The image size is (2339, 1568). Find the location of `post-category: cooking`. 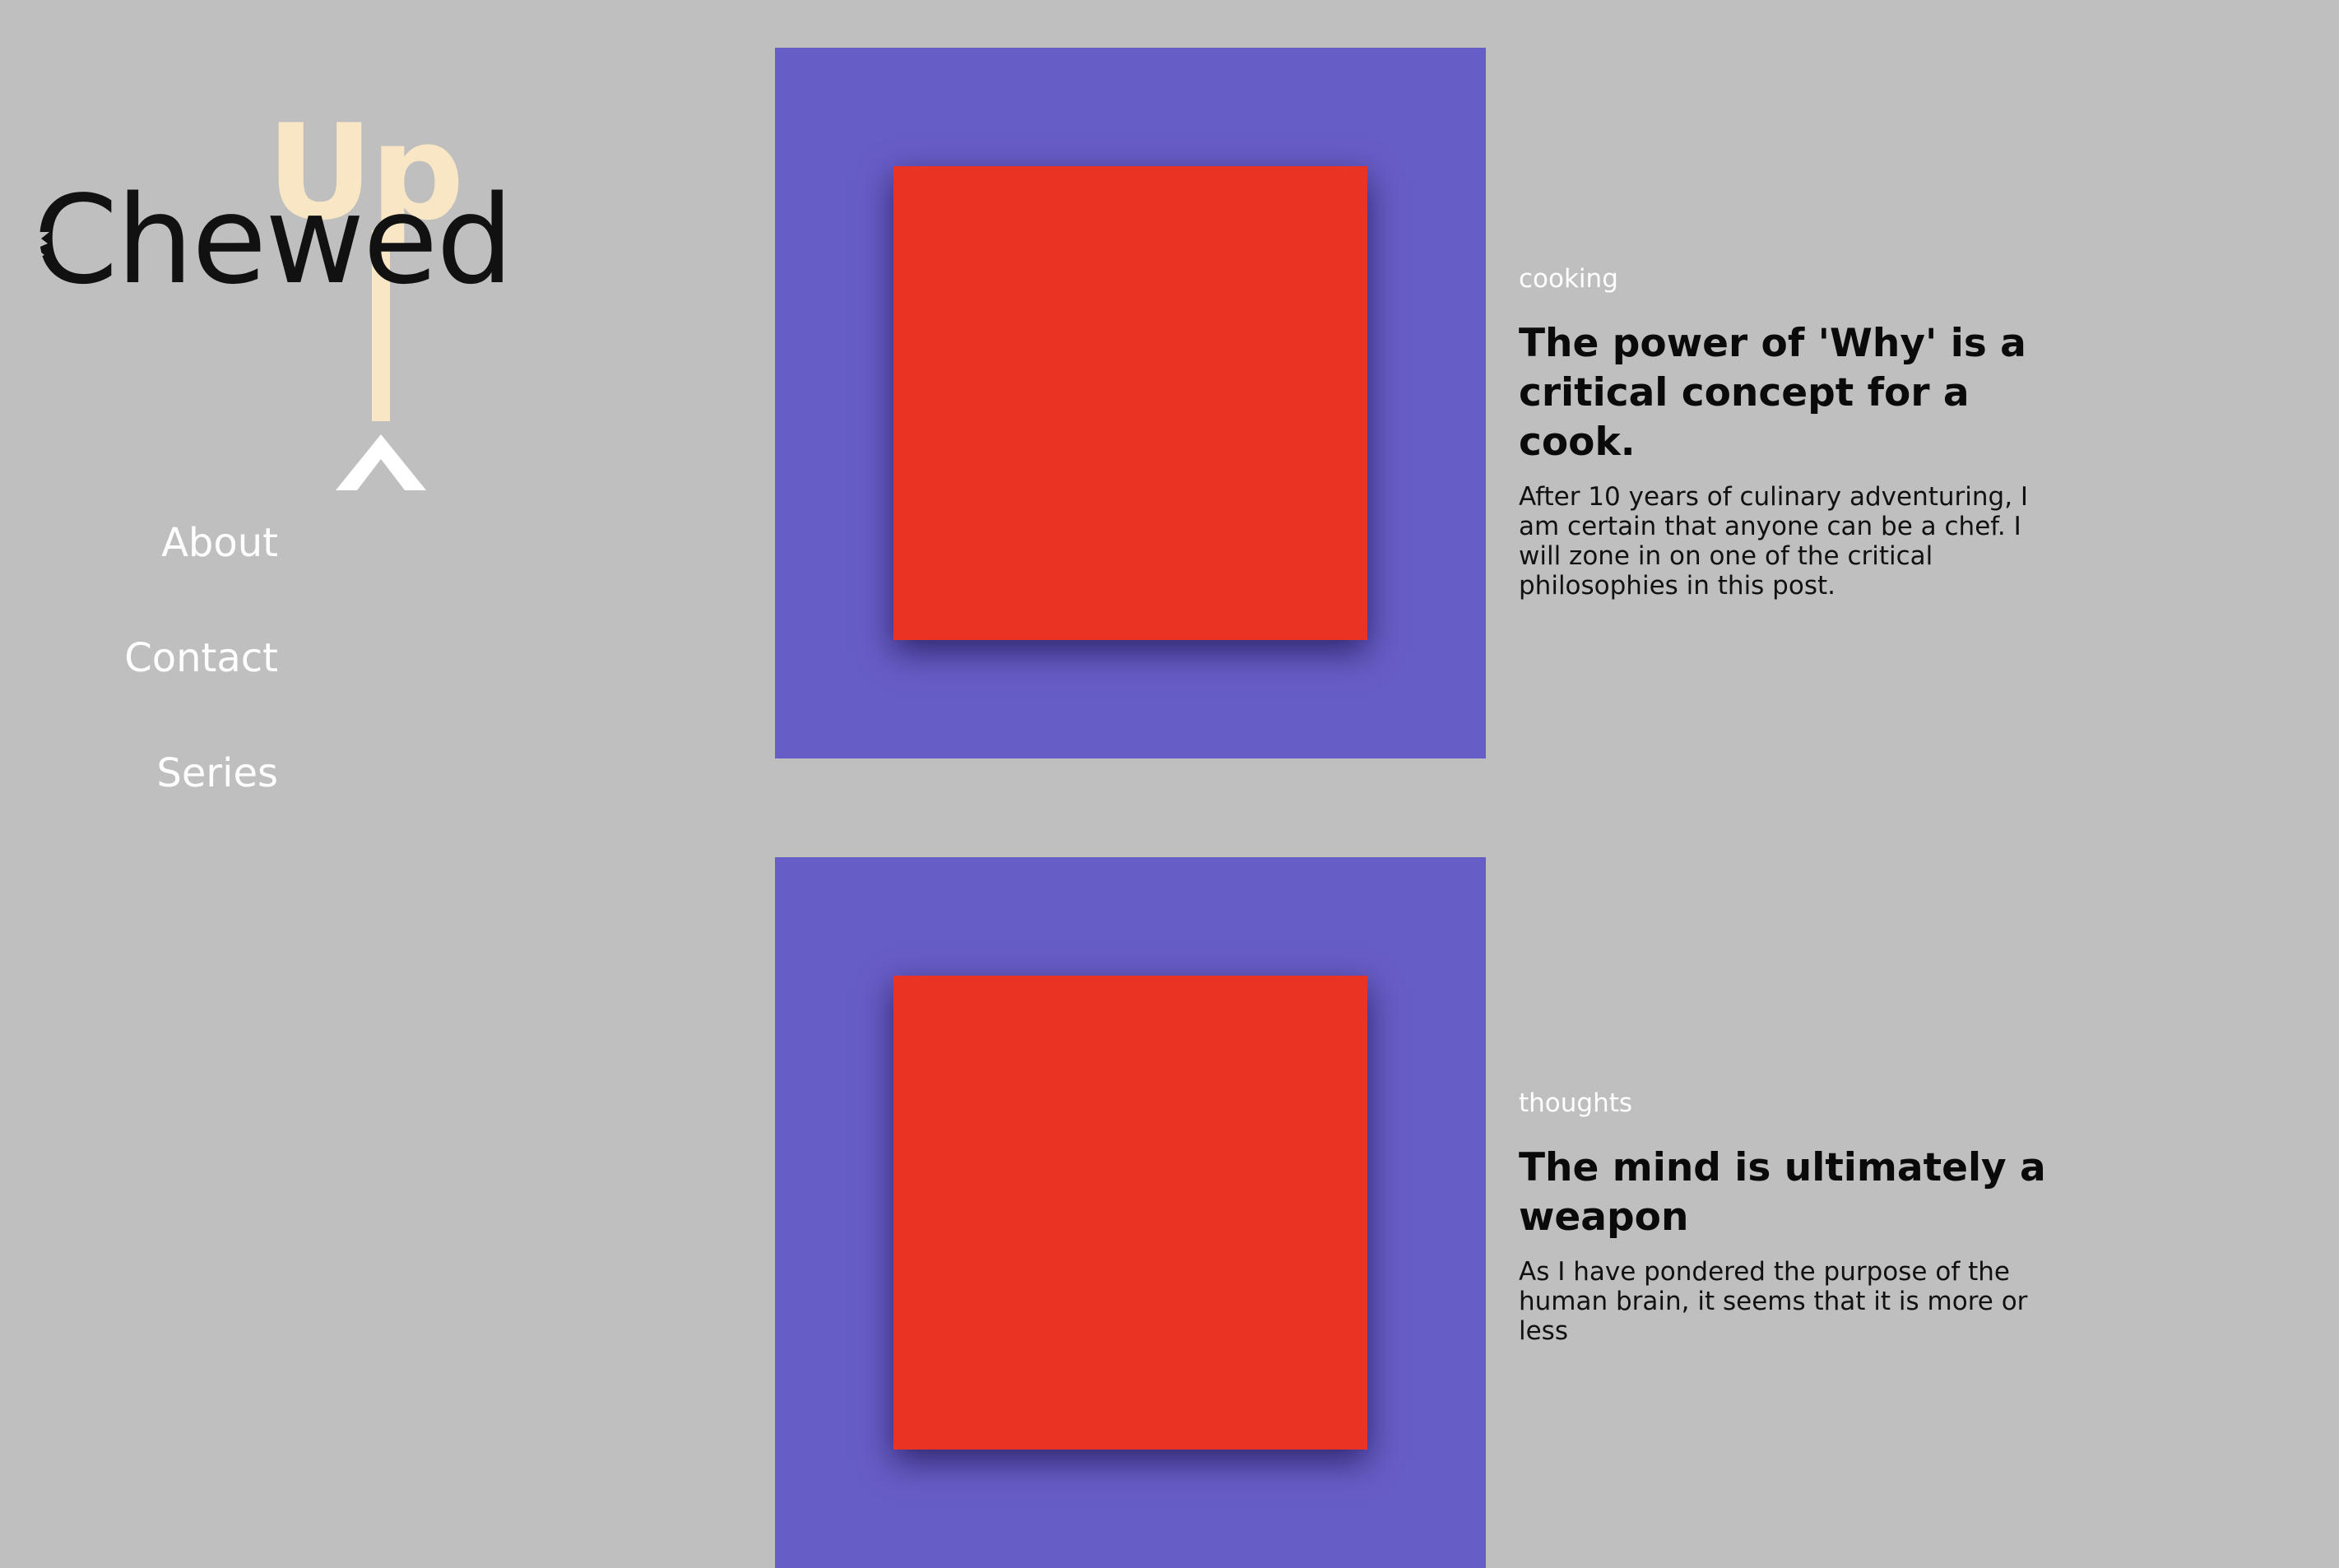

post-category: cooking is located at coordinates (1791, 279).